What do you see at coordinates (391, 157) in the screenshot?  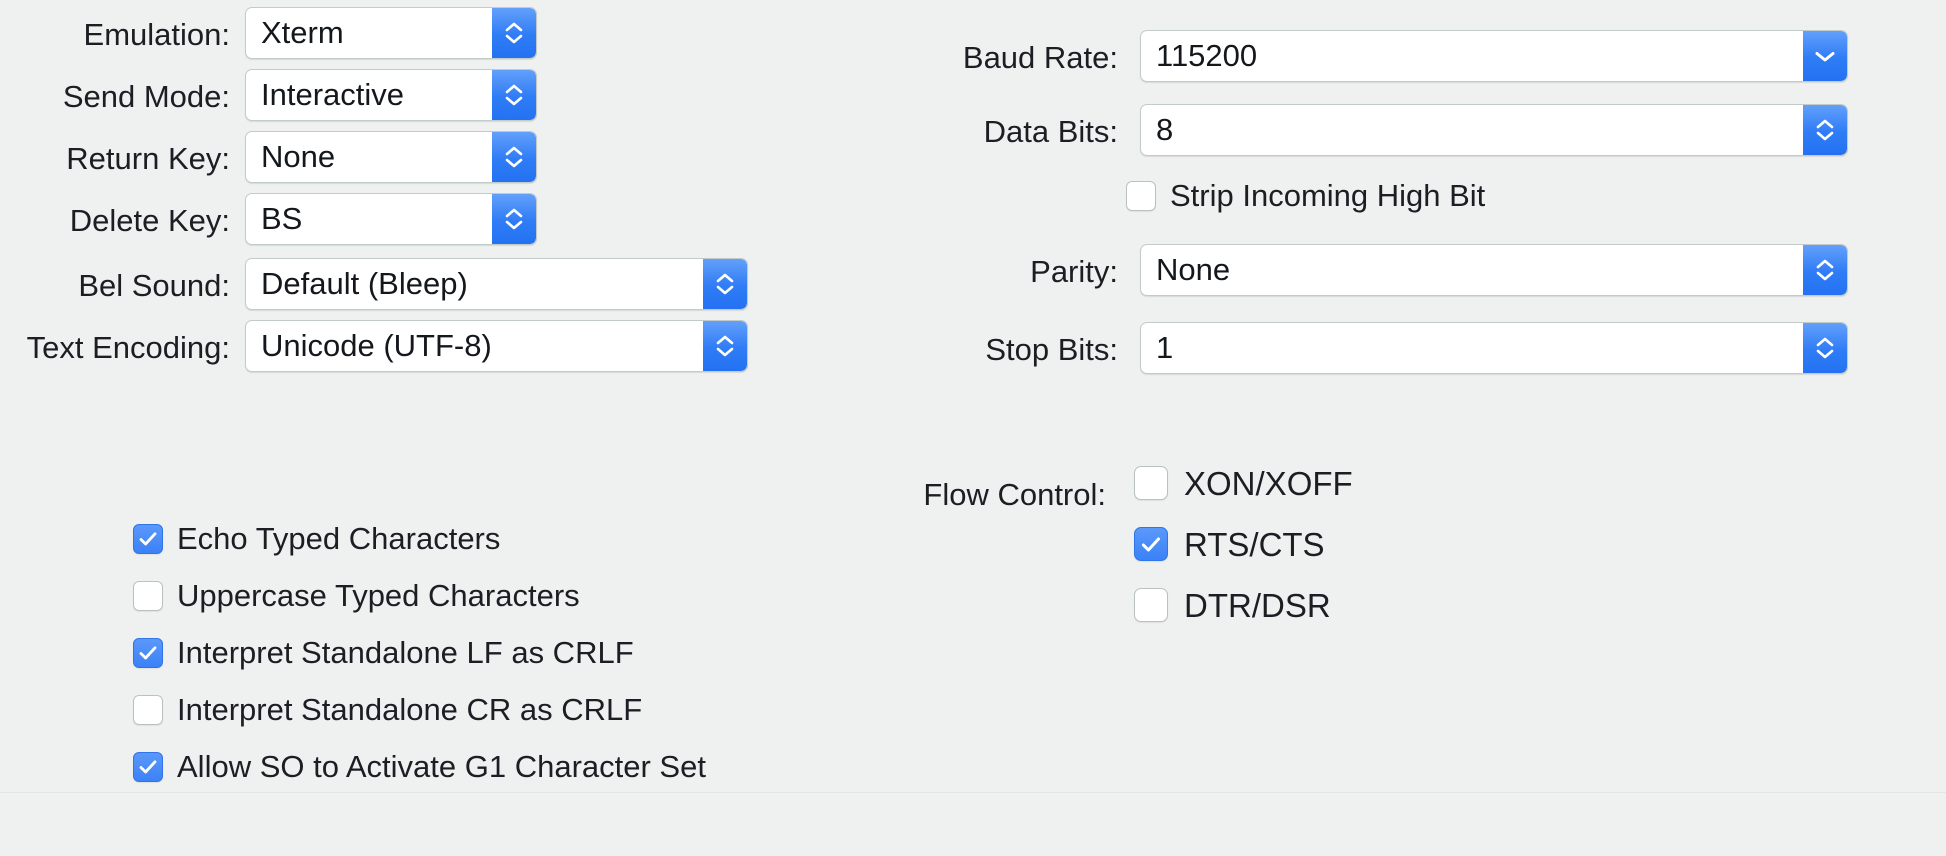 I see `return-key-popup-button: None` at bounding box center [391, 157].